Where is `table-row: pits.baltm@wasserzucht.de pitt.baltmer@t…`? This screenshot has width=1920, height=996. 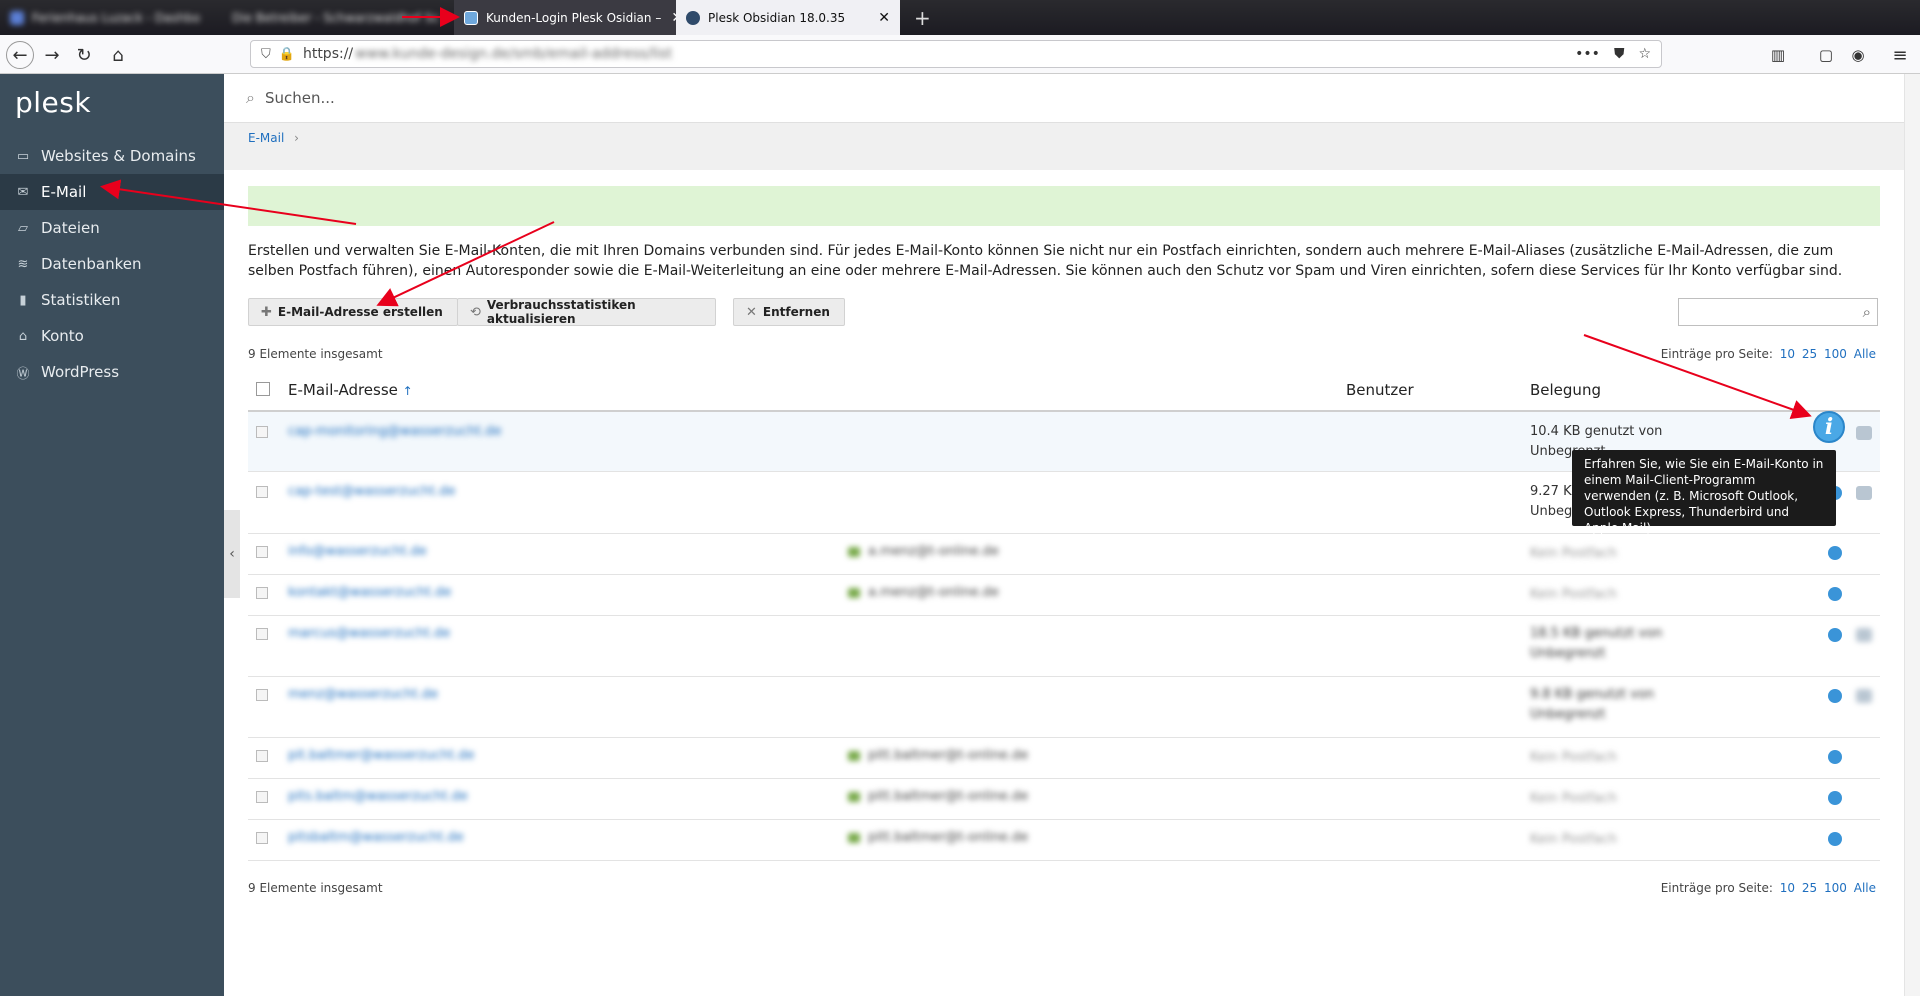 table-row: pits.baltm@wasserzucht.de pitt.baltmer@t… is located at coordinates (1064, 799).